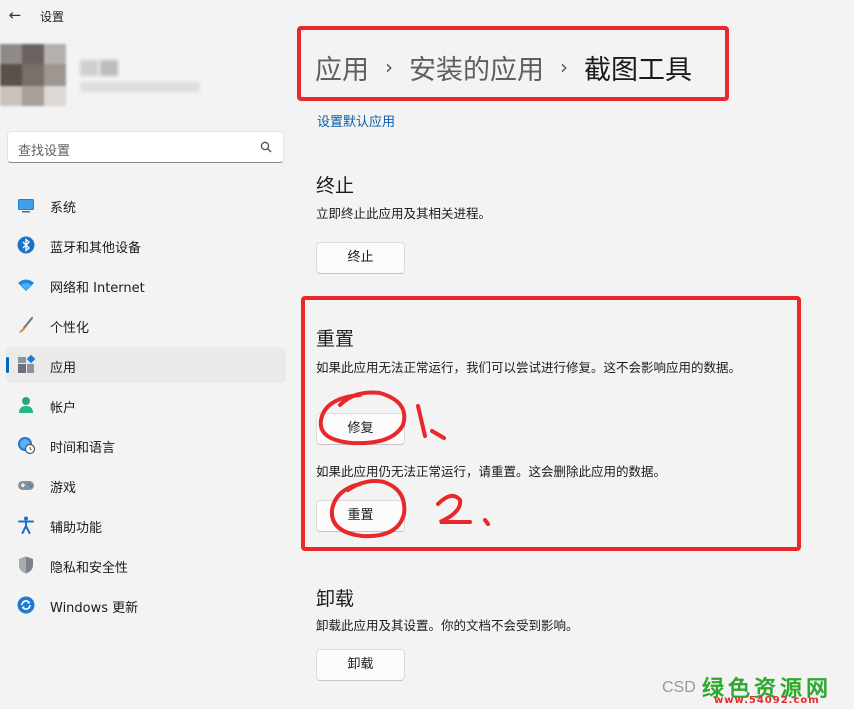  Describe the element at coordinates (404, 213) in the screenshot. I see `terminate-description: 立即终止此应用及其相关进程。` at that location.